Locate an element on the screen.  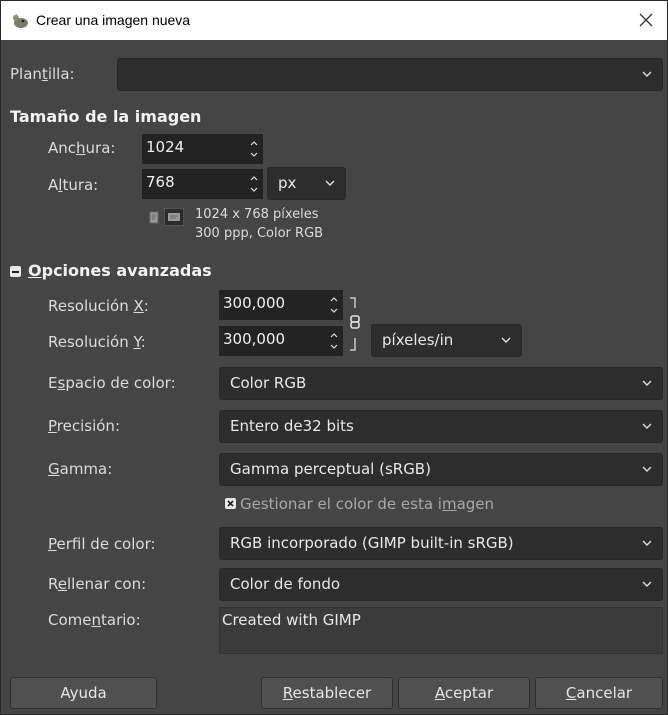
color-space-label: Espacio de color: is located at coordinates (112, 383).